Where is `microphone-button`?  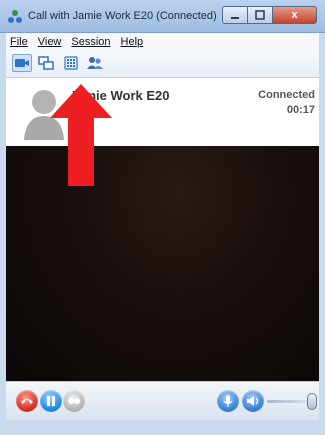 microphone-button is located at coordinates (228, 401).